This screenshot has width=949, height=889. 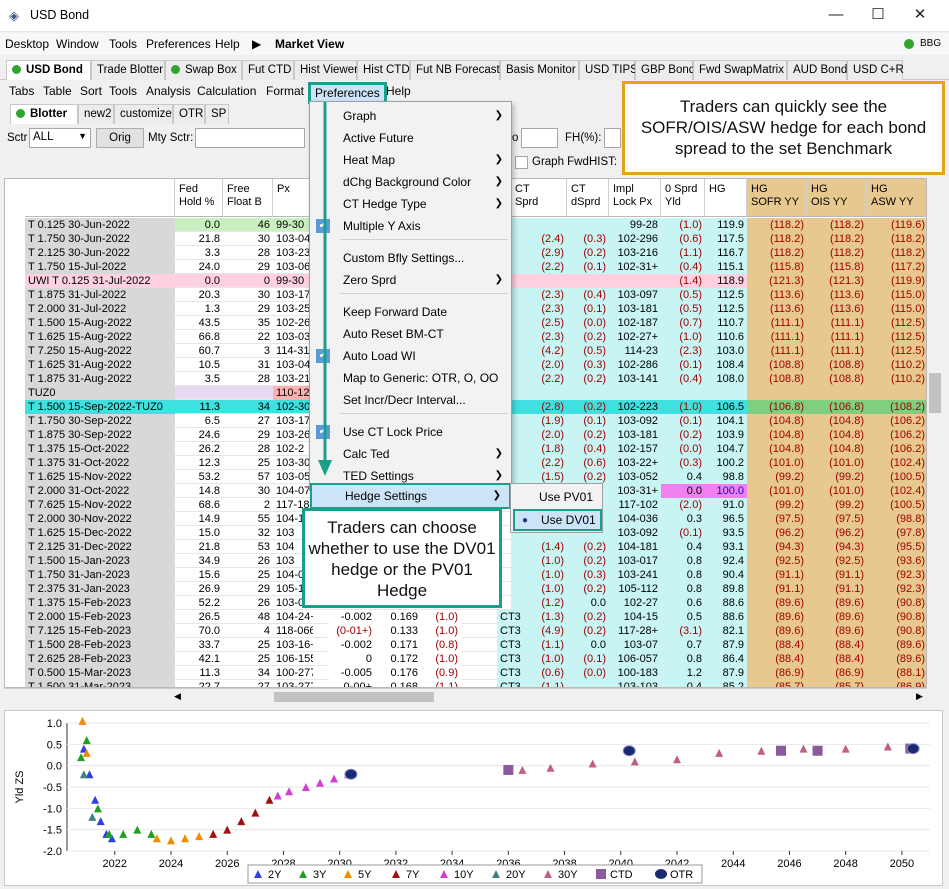 I want to click on table-cell: T 2.375 31-Jan-2023, so click(x=79, y=589).